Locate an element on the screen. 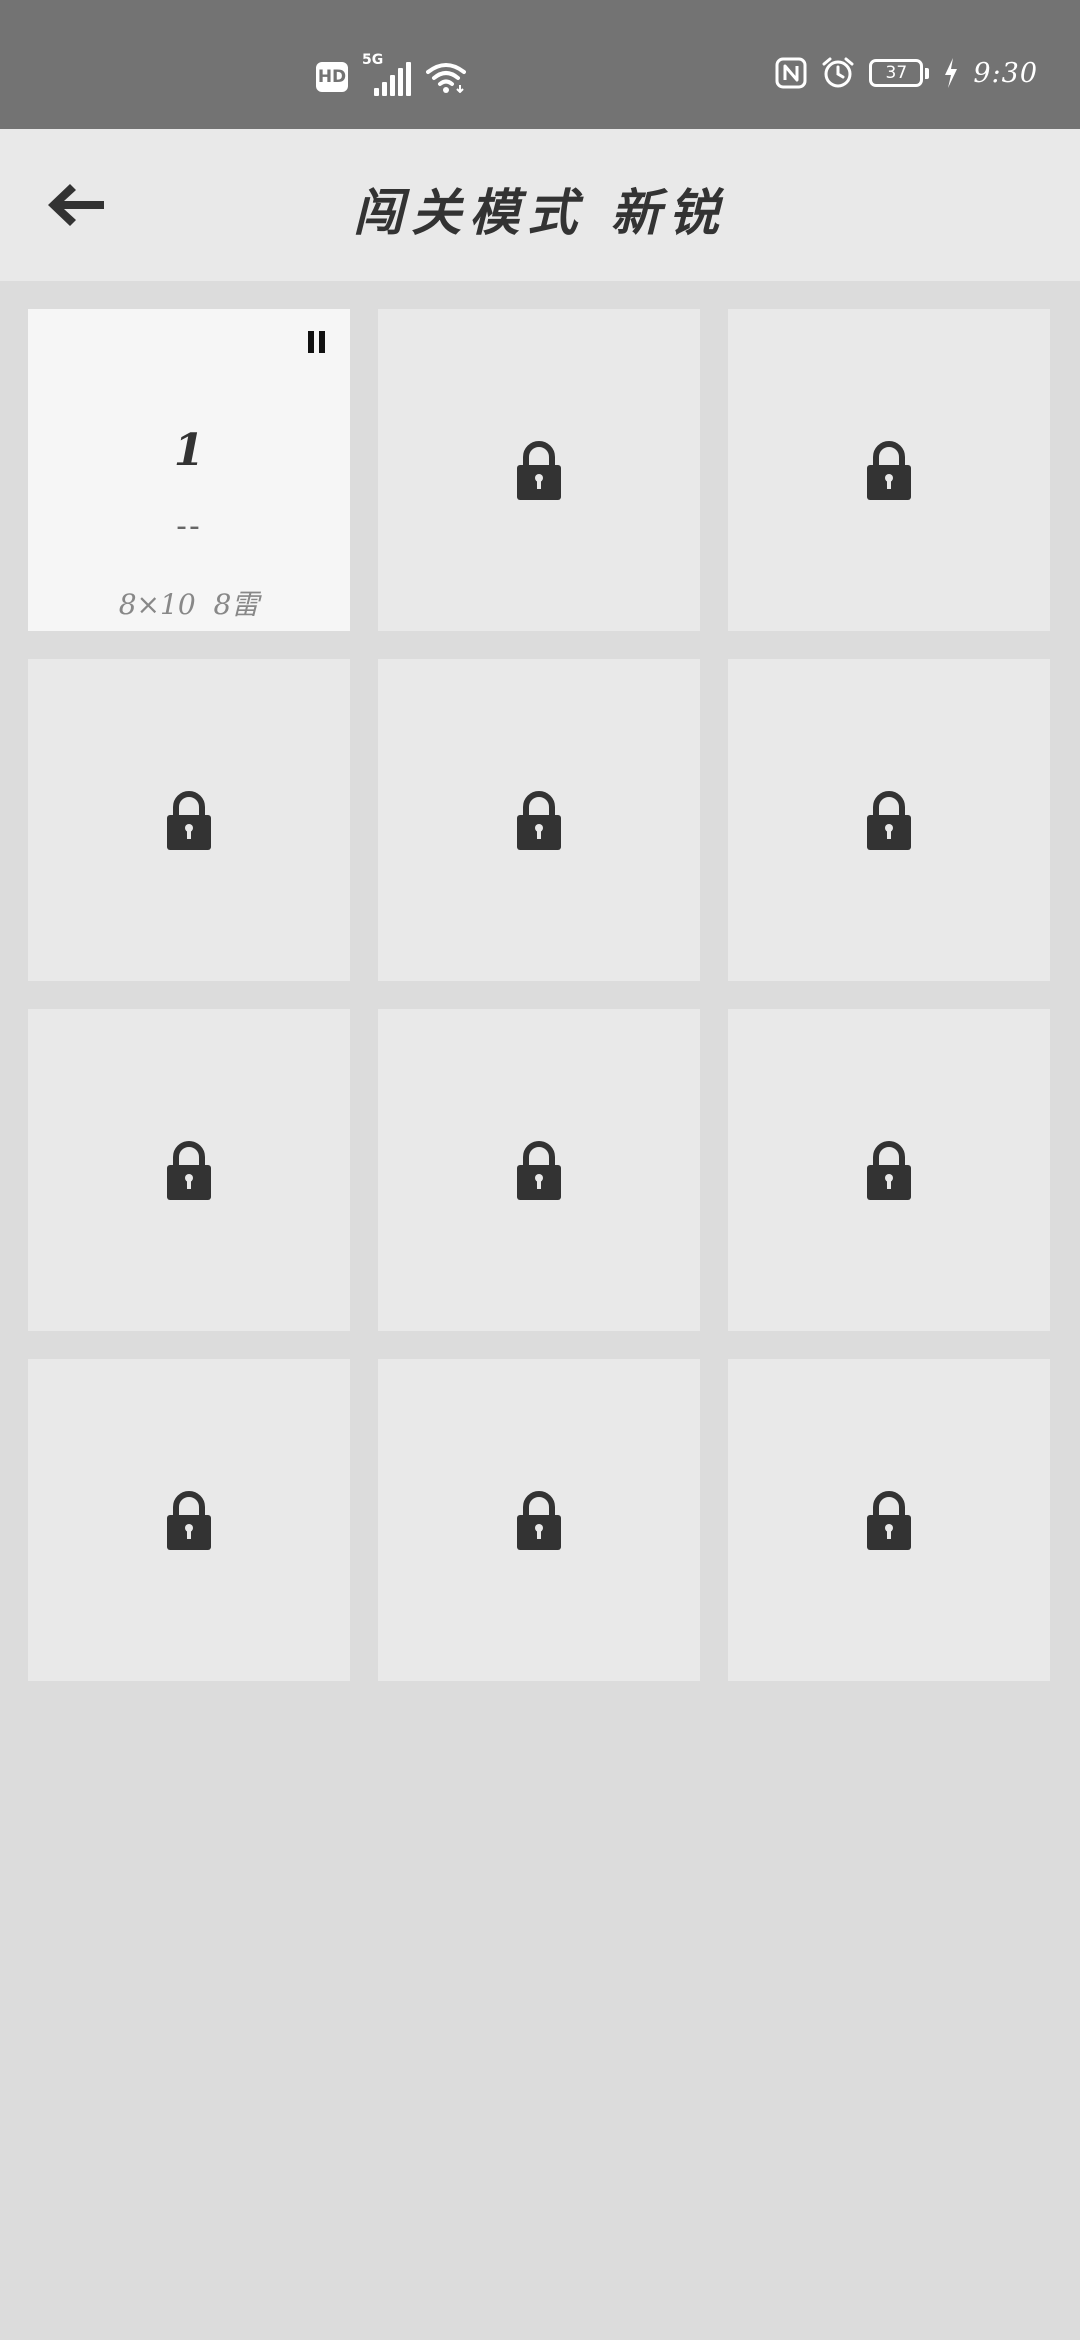 This screenshot has width=1080, height=2340. cellular-signal-icon: 5G is located at coordinates (387, 74).